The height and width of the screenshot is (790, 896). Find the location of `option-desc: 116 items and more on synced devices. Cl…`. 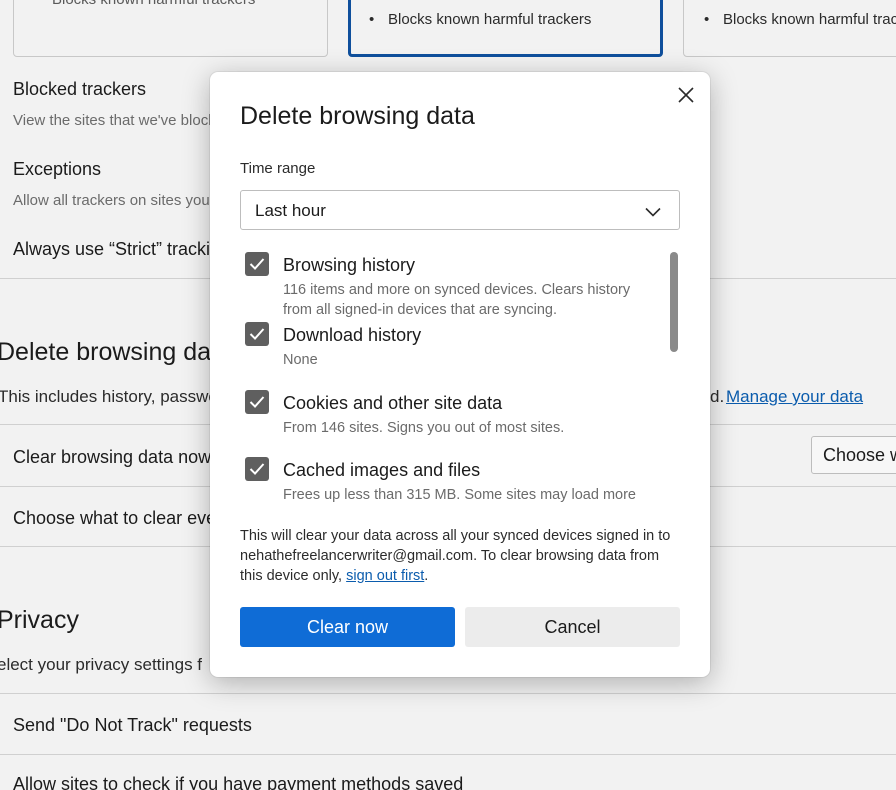

option-desc: 116 items and more on synced devices. Cl… is located at coordinates (457, 300).